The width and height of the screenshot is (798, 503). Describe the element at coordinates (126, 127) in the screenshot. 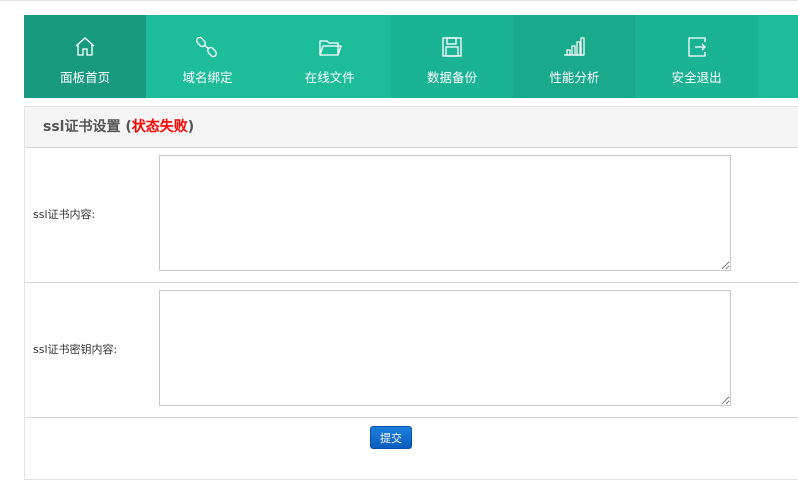

I see `paren-open: (` at that location.